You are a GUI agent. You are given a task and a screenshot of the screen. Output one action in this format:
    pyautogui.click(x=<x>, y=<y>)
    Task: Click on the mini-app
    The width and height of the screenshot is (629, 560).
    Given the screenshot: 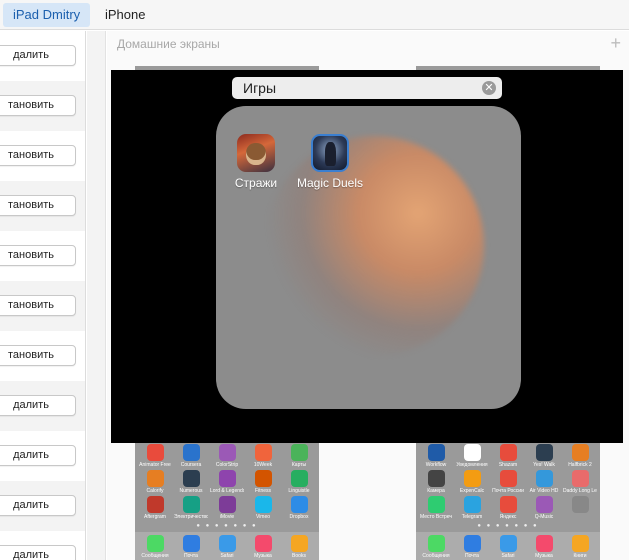 What is the action you would take?
    pyautogui.click(x=580, y=505)
    